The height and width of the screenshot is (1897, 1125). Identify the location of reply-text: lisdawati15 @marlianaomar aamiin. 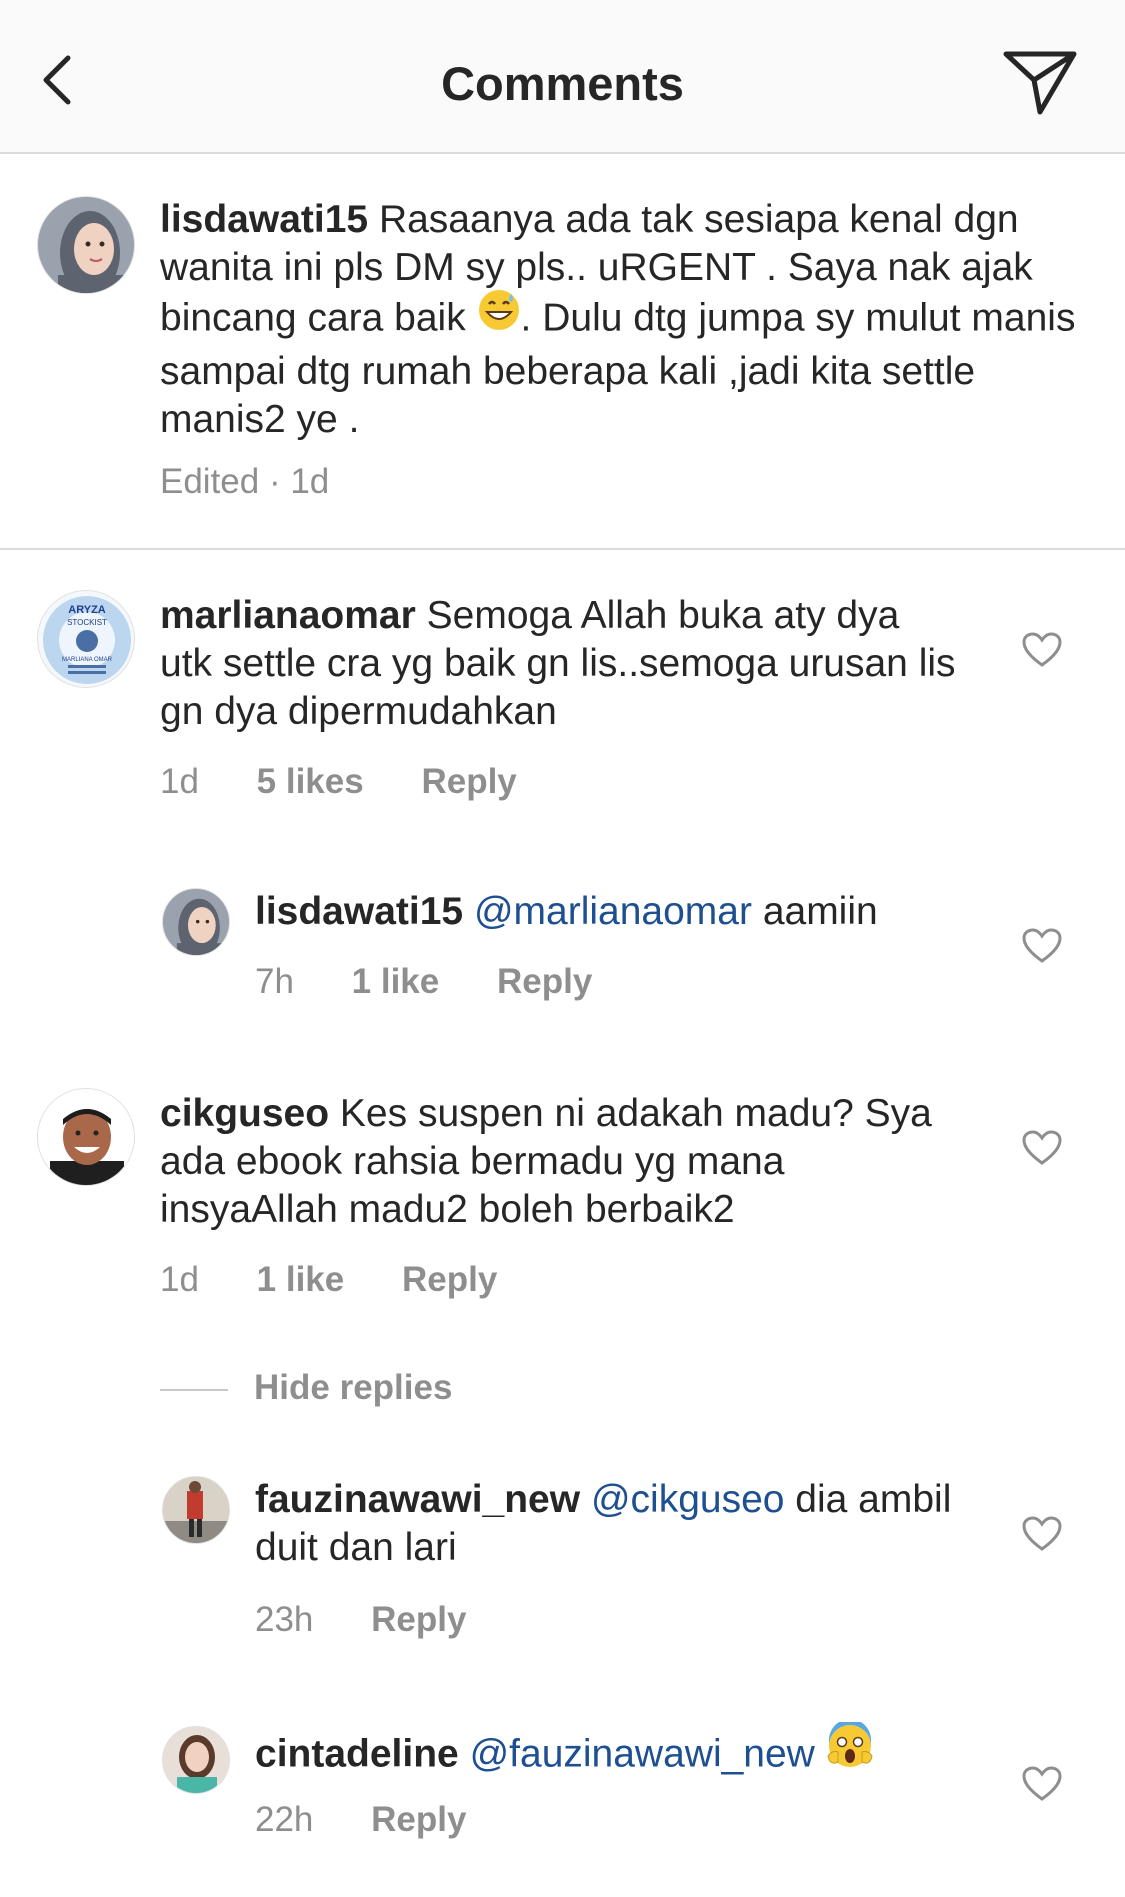
(625, 912).